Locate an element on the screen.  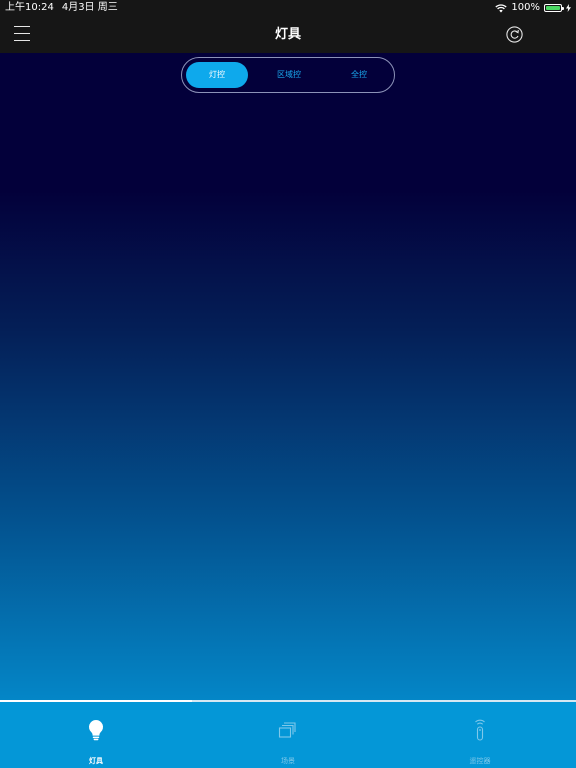
bulb-icon is located at coordinates (96, 730).